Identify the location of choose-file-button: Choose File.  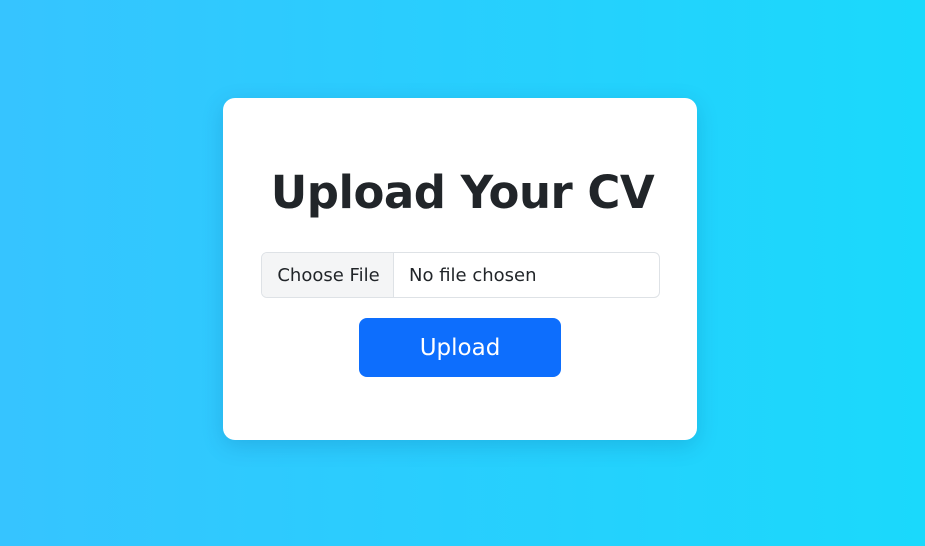
(328, 275).